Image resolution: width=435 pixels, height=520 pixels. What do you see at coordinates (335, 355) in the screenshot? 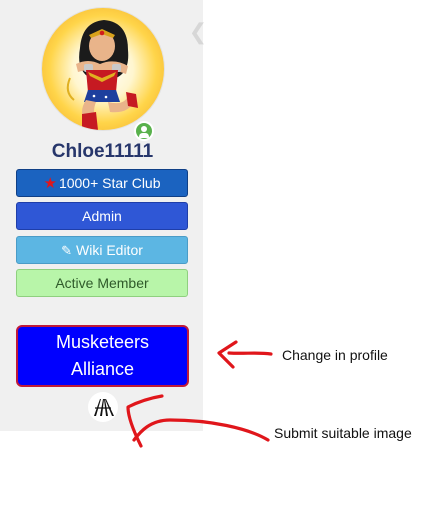
I see `change-profile-note: Change in profile` at bounding box center [335, 355].